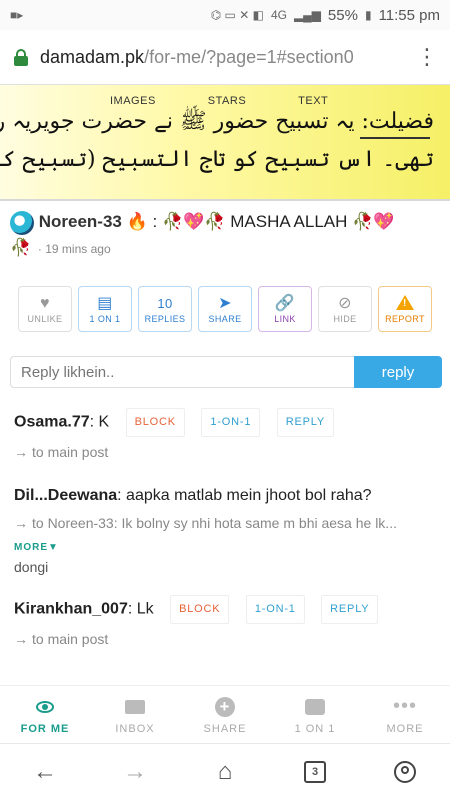 This screenshot has height=800, width=450. Describe the element at coordinates (71, 609) in the screenshot. I see `comment-author: Kirankhan_007` at that location.